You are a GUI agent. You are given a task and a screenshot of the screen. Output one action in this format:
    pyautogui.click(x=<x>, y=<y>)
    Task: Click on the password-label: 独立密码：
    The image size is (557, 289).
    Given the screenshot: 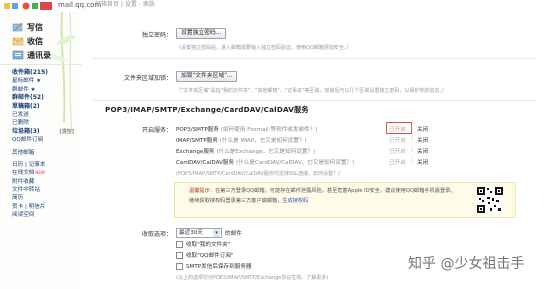 What is the action you would take?
    pyautogui.click(x=156, y=35)
    